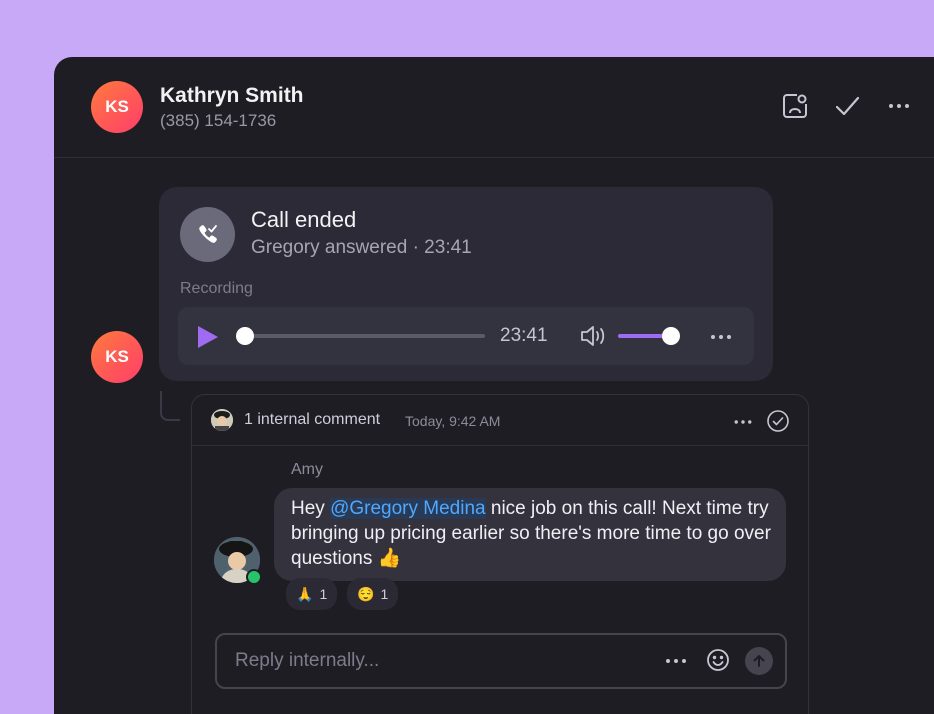 This screenshot has height=714, width=934. Describe the element at coordinates (254, 577) in the screenshot. I see `online-status-dot` at that location.